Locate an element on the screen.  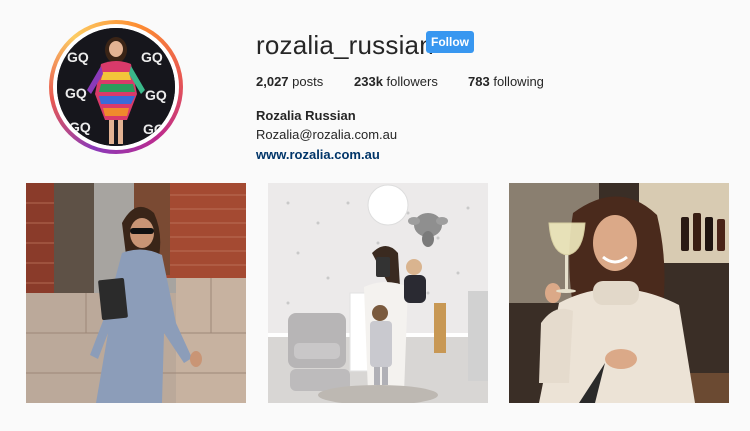
stat-following: 783 following is located at coordinates (506, 81).